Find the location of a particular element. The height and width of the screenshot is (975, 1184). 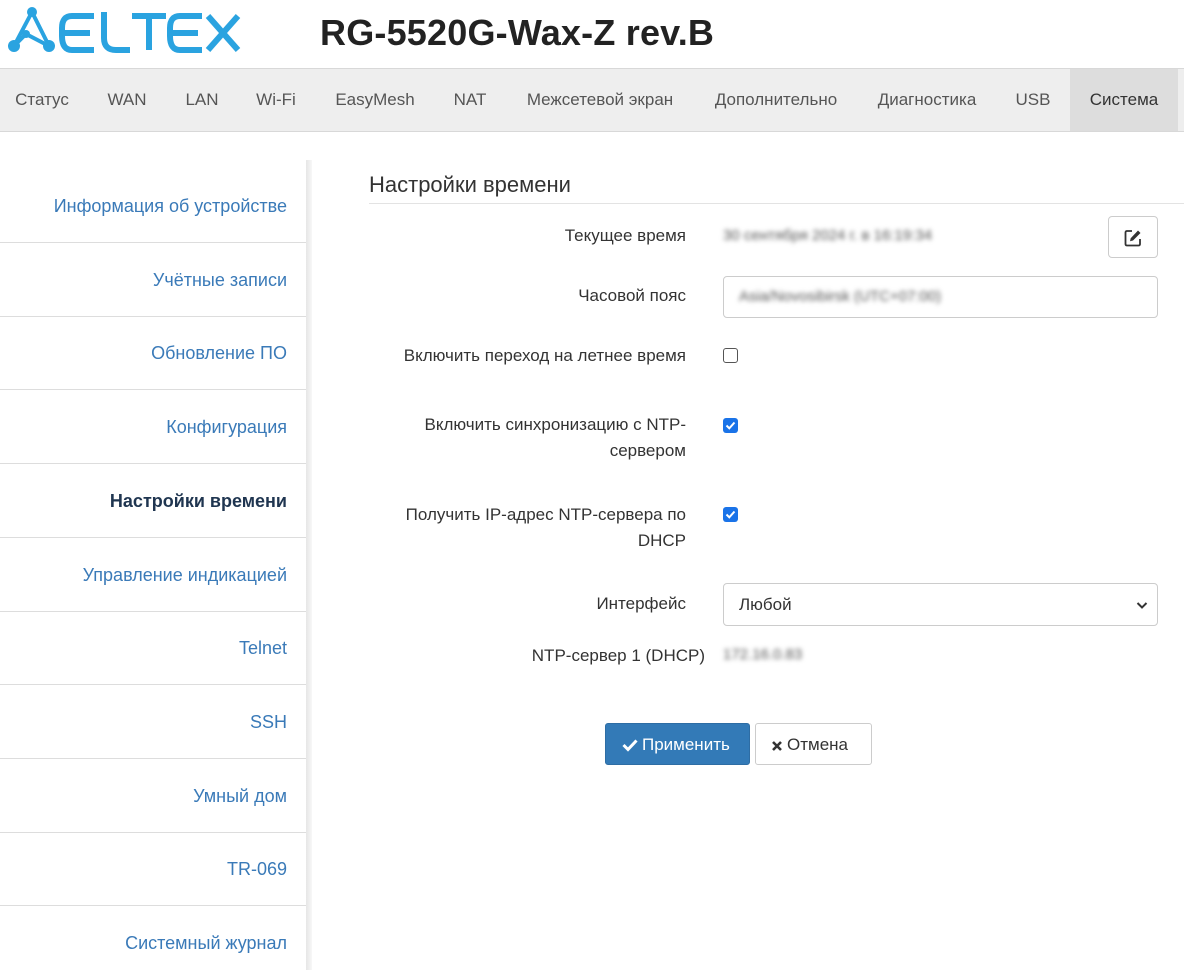

apply-button-label: Применить is located at coordinates (686, 744).